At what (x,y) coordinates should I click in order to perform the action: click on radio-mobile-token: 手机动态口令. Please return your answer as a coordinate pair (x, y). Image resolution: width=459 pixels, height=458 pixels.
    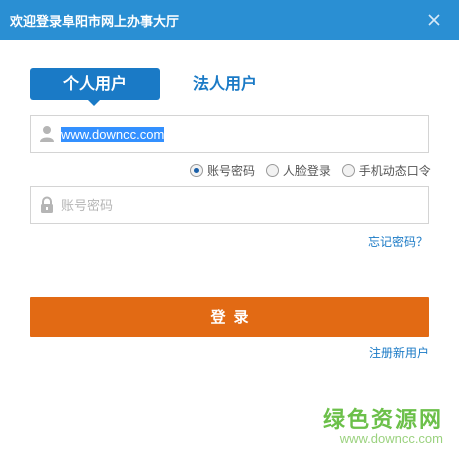
    Looking at the image, I should click on (386, 170).